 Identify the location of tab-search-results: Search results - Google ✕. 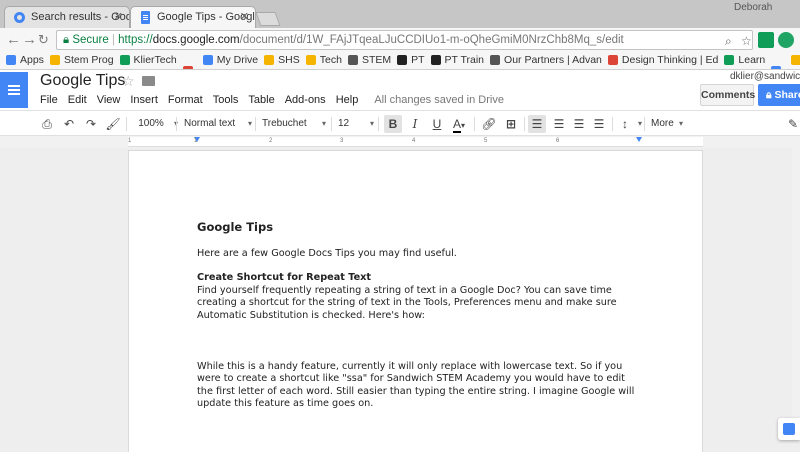
(67, 17).